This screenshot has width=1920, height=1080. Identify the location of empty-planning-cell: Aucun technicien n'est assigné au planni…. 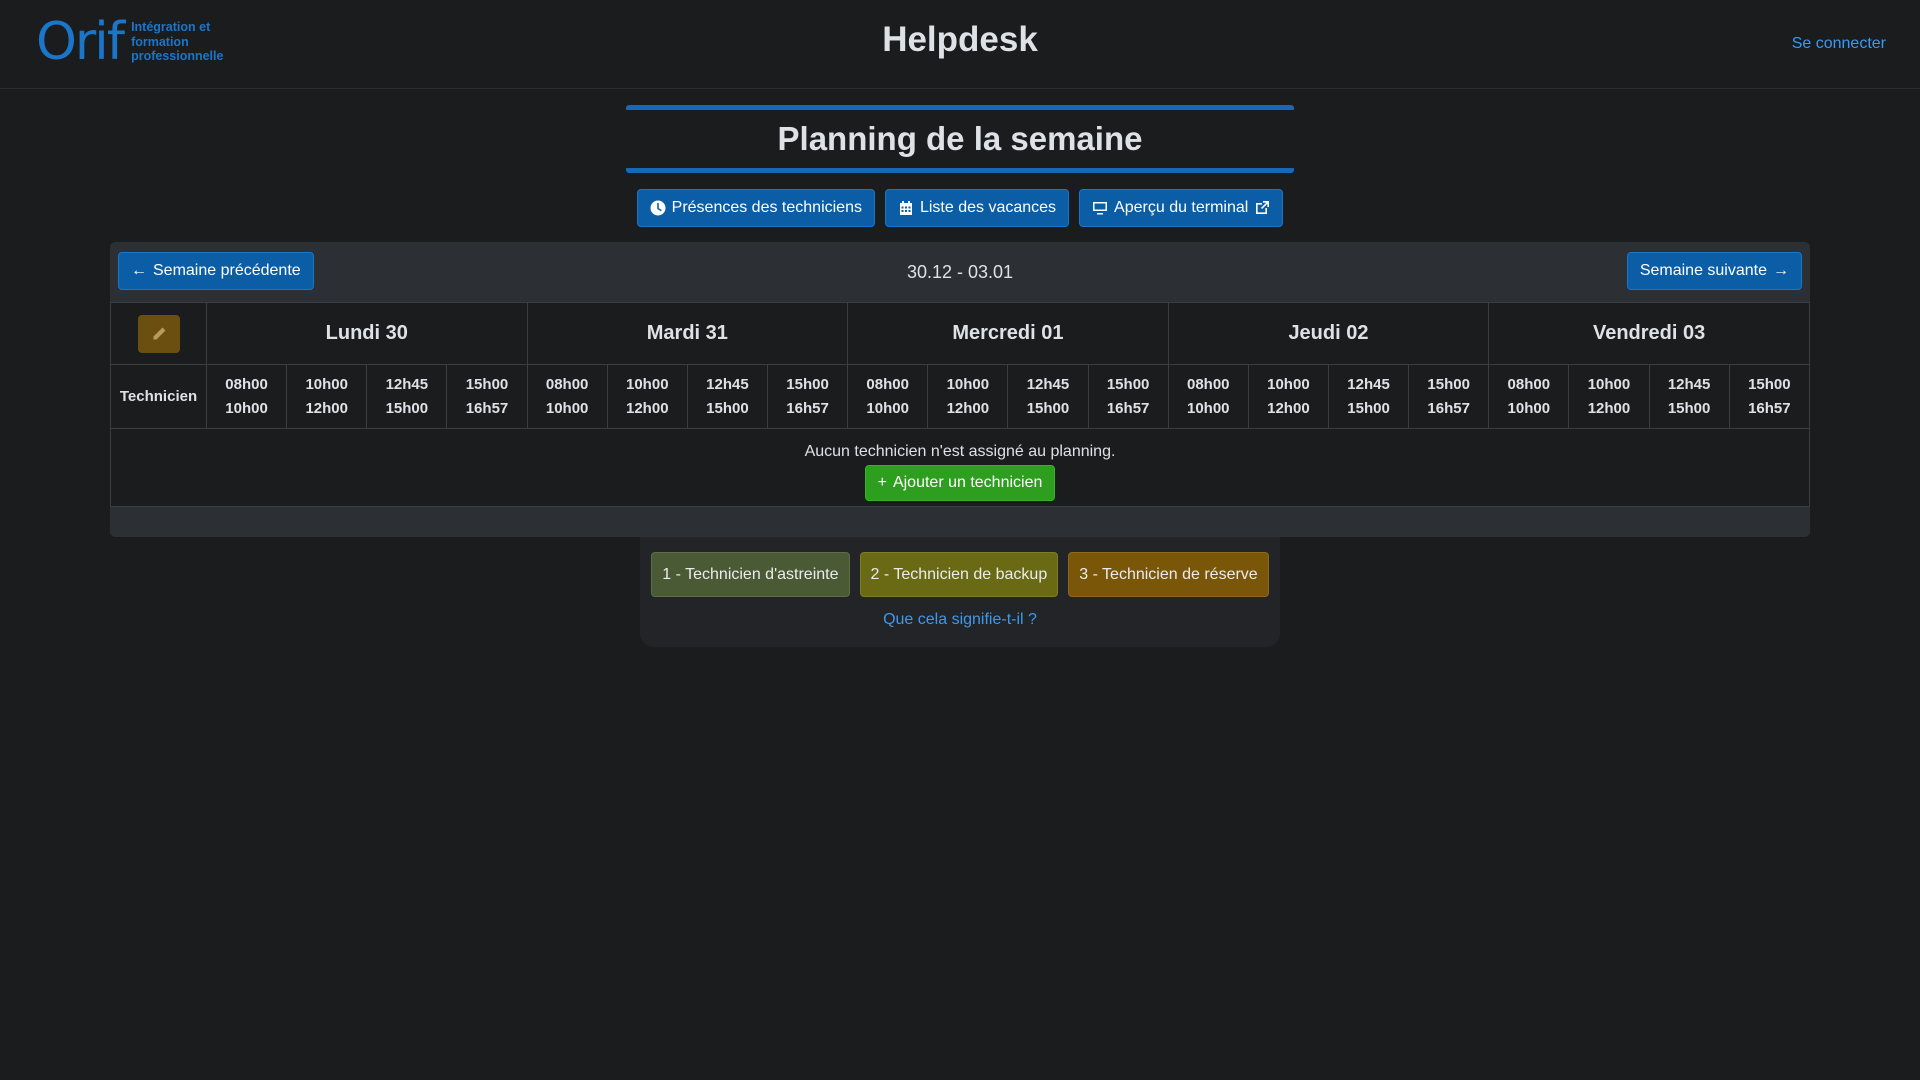
(960, 467).